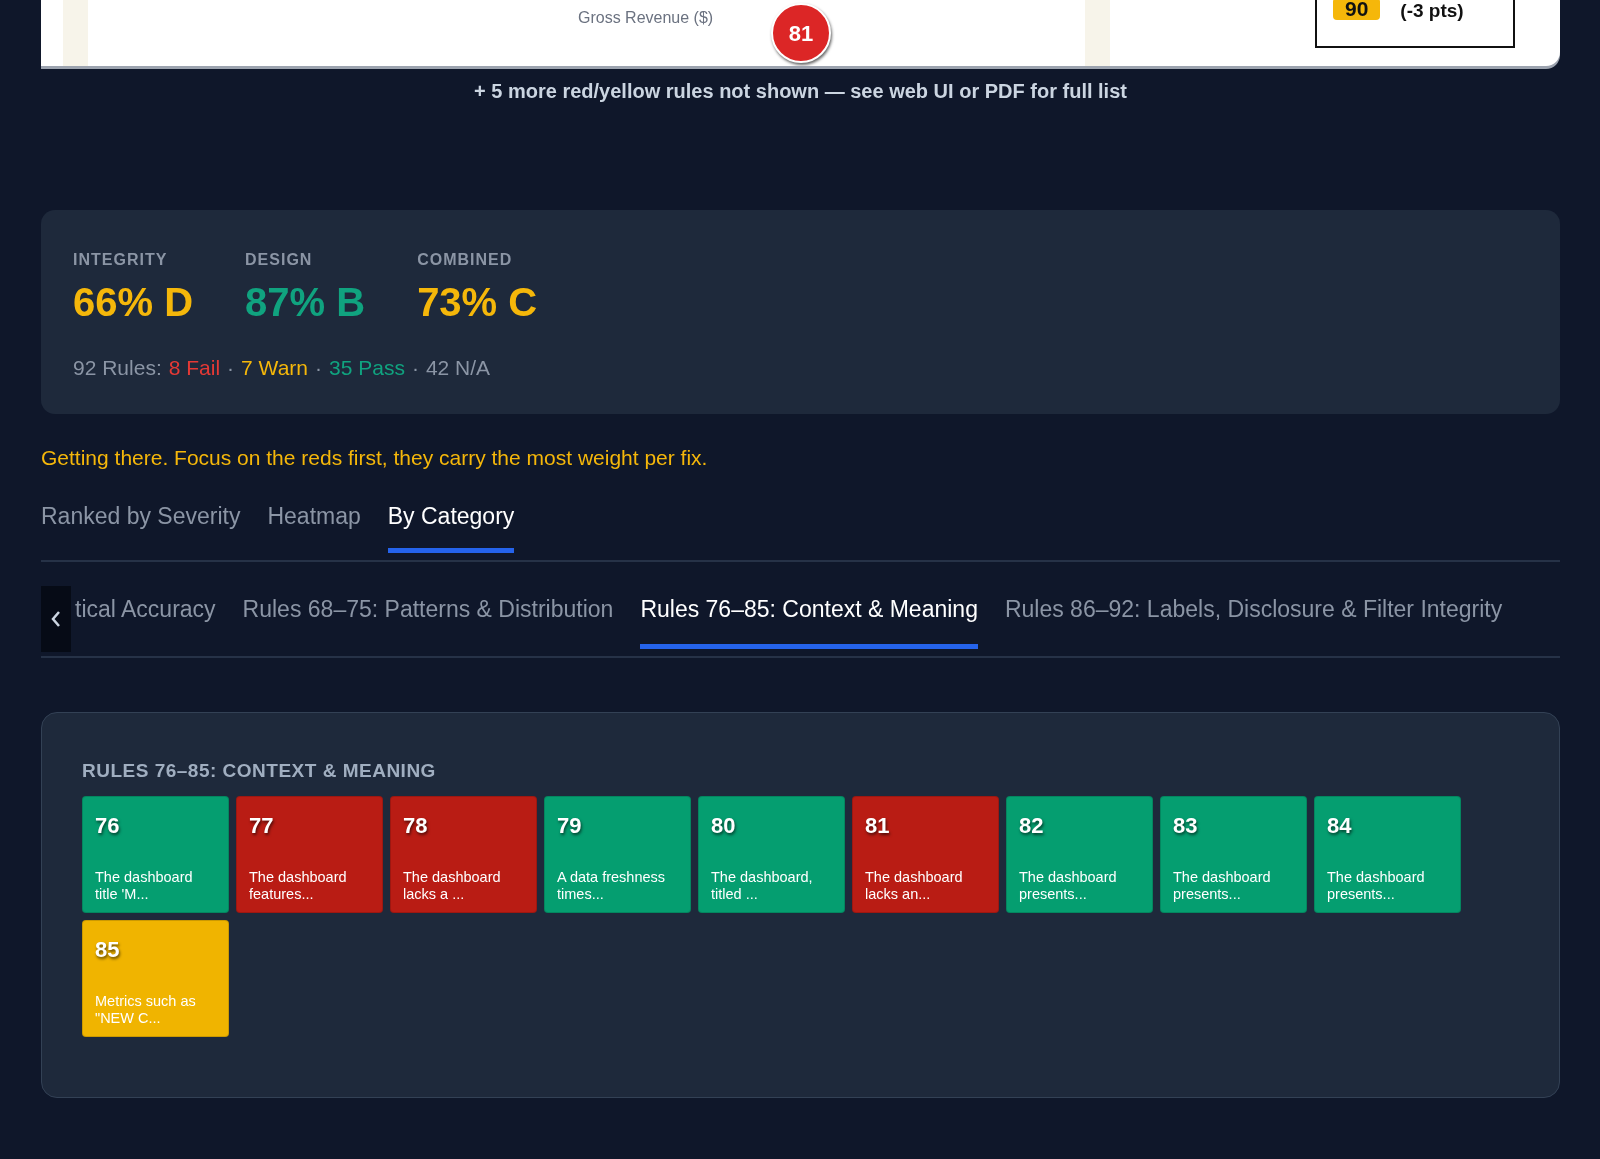 The height and width of the screenshot is (1159, 1600). What do you see at coordinates (458, 368) in the screenshot?
I see `rule-count: 42 N/A` at bounding box center [458, 368].